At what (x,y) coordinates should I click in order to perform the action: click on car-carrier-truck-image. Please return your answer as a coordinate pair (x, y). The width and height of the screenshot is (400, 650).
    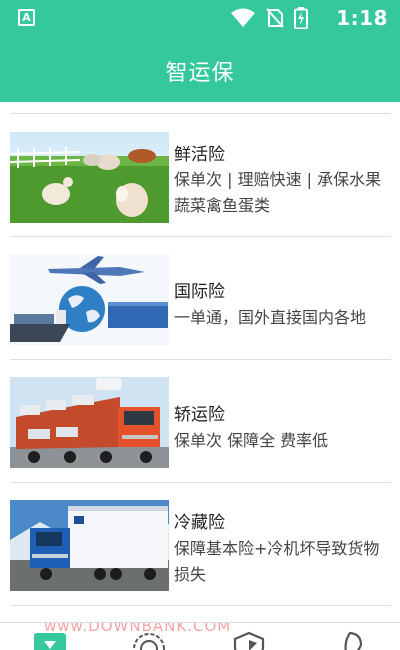
    Looking at the image, I should click on (89, 422).